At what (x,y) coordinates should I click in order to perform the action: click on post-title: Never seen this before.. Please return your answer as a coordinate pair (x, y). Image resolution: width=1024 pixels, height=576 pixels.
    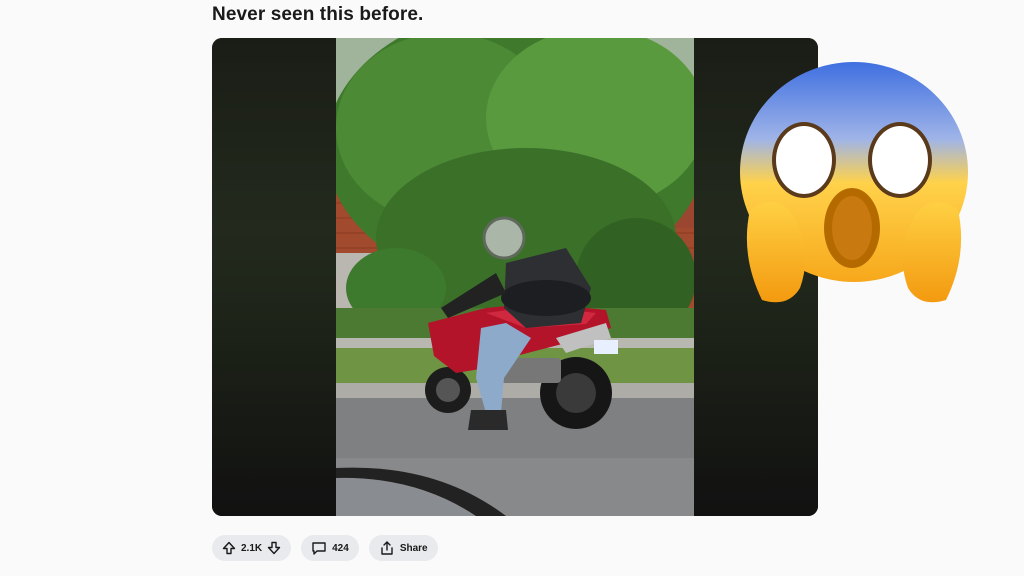
    Looking at the image, I should click on (318, 14).